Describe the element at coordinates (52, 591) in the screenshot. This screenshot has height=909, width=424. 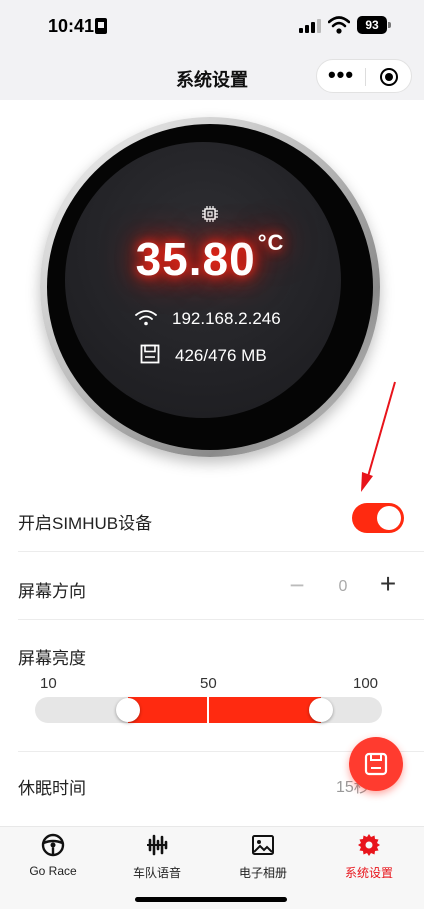
I see `orientation-label: 屏幕方向` at that location.